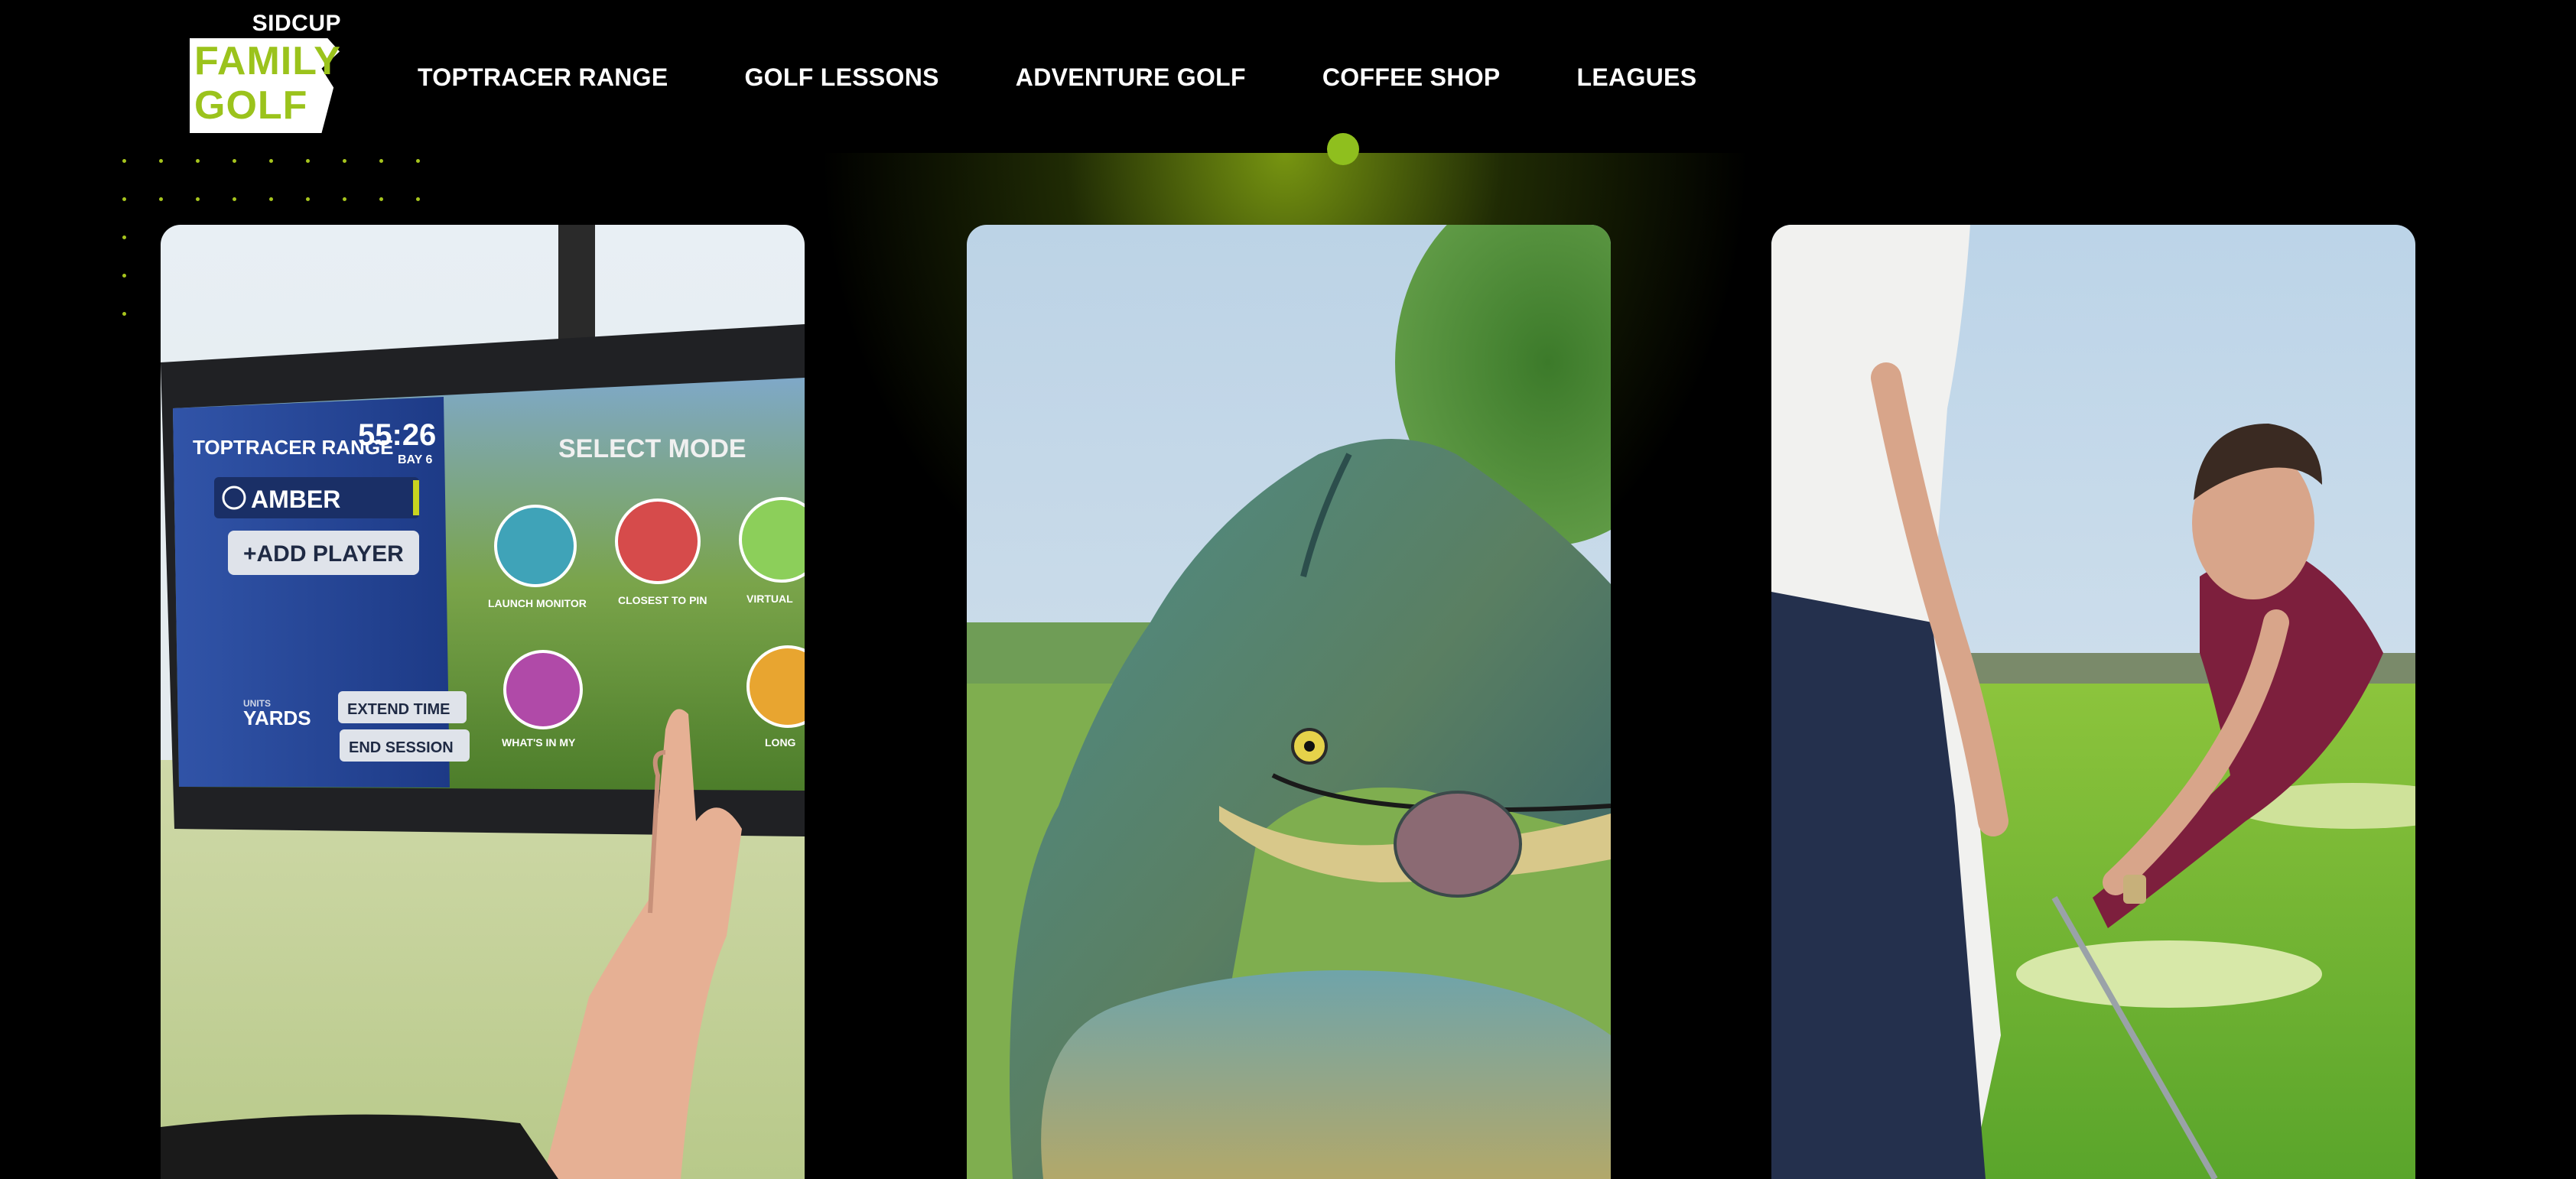 The width and height of the screenshot is (2576, 1179). Describe the element at coordinates (296, 23) in the screenshot. I see `logo-sidcup-text: SIDCUP` at that location.